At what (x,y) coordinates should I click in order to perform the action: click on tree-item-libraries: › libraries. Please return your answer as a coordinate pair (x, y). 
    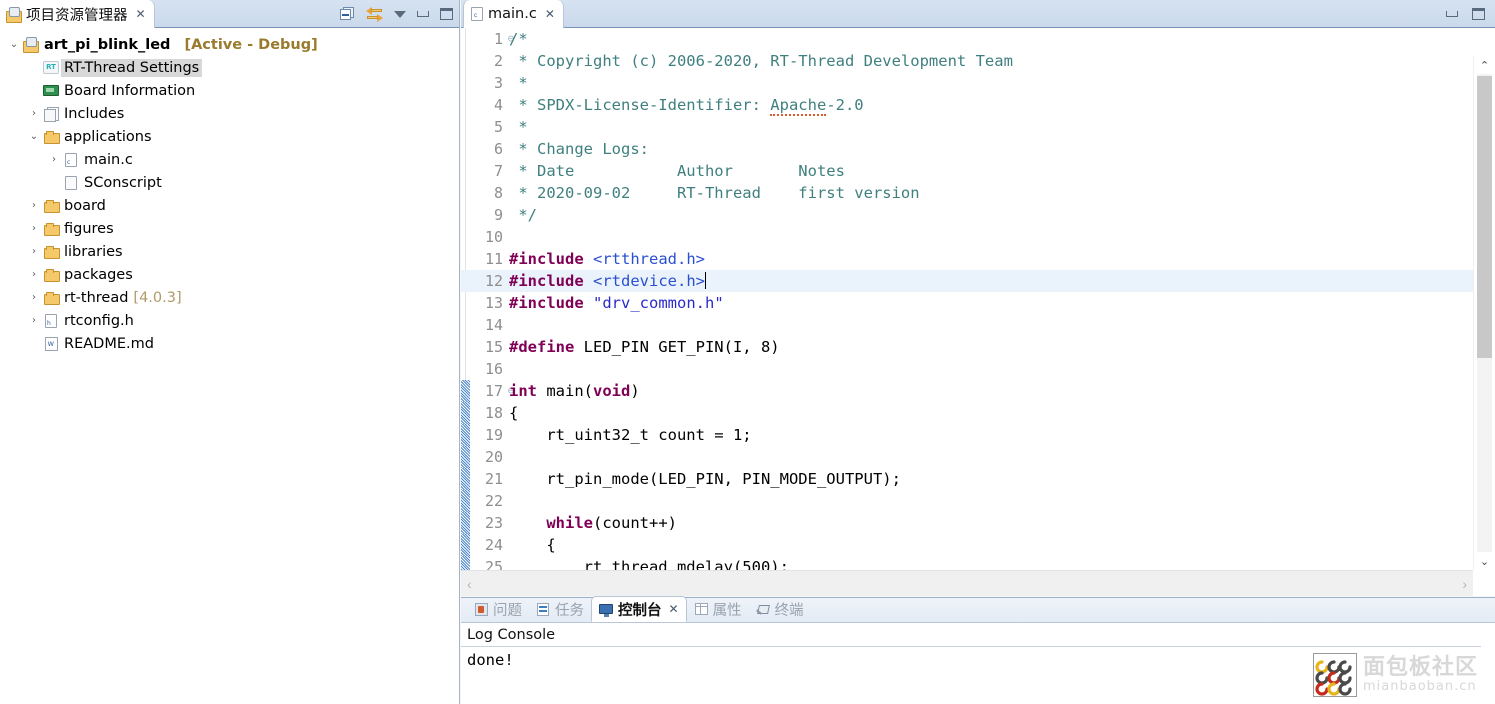
    Looking at the image, I should click on (229, 251).